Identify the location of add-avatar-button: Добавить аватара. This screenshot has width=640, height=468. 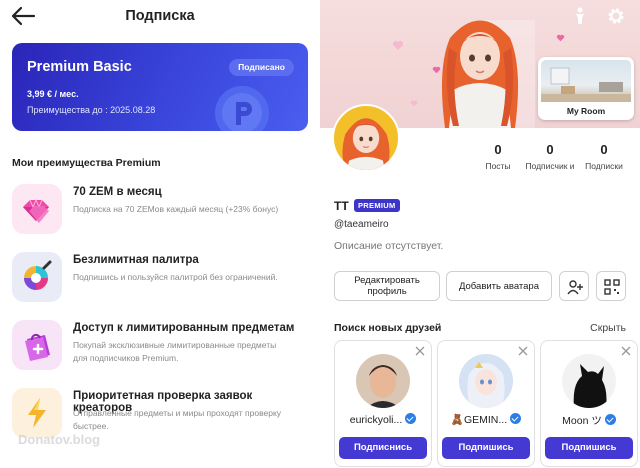
(499, 286).